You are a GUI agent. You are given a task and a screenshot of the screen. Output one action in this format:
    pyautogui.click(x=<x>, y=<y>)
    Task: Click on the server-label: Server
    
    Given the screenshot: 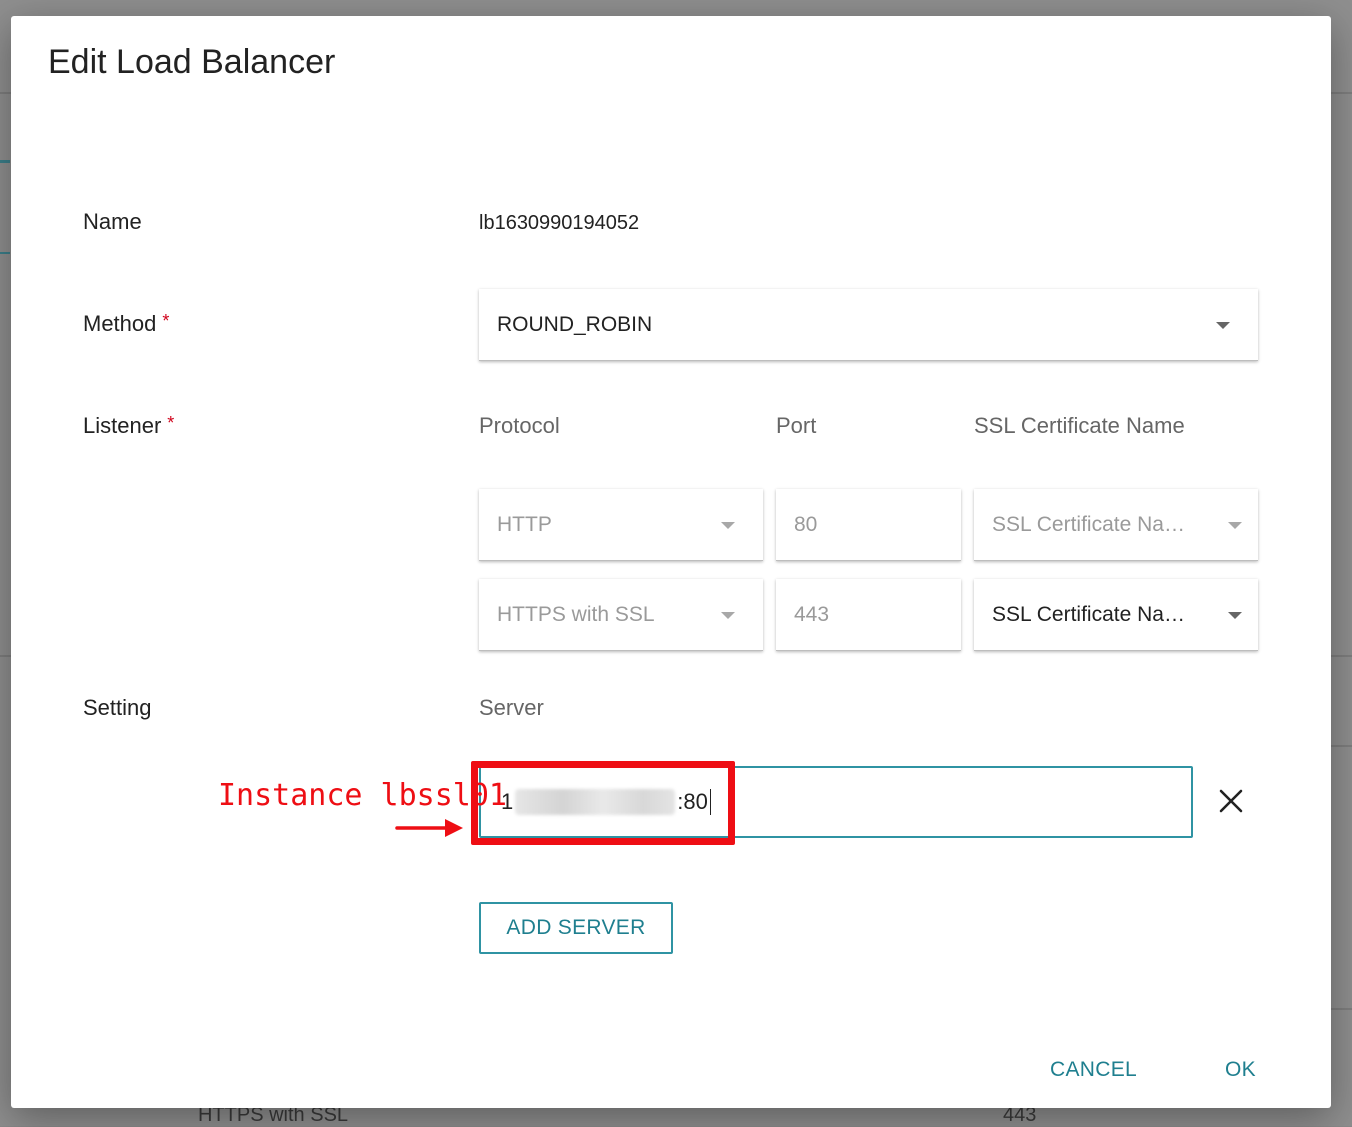 What is the action you would take?
    pyautogui.click(x=511, y=707)
    